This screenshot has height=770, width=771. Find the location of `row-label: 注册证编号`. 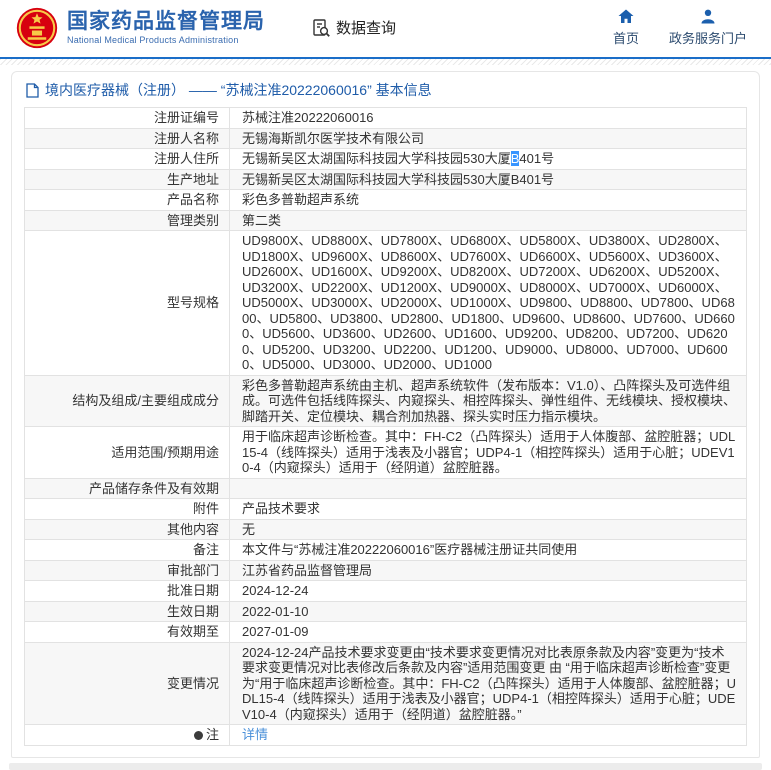

row-label: 注册证编号 is located at coordinates (127, 118).